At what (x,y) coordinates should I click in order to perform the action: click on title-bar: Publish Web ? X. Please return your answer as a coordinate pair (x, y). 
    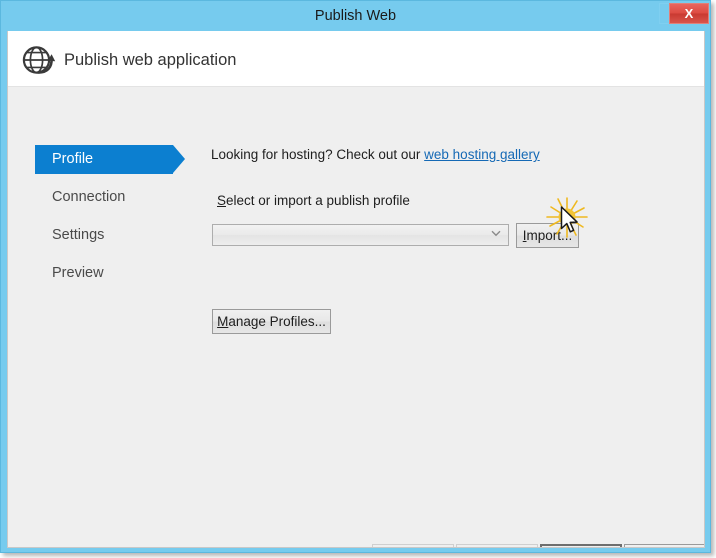
    Looking at the image, I should click on (355, 16).